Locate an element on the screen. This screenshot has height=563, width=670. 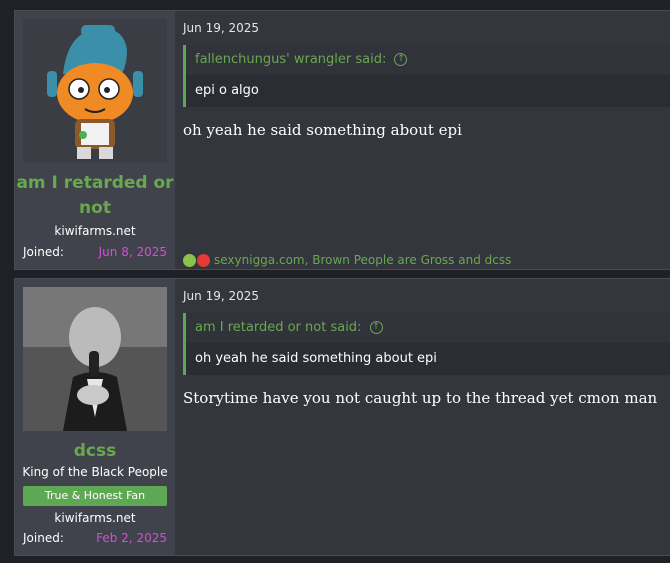
photo-avatar-image is located at coordinates (95, 359).